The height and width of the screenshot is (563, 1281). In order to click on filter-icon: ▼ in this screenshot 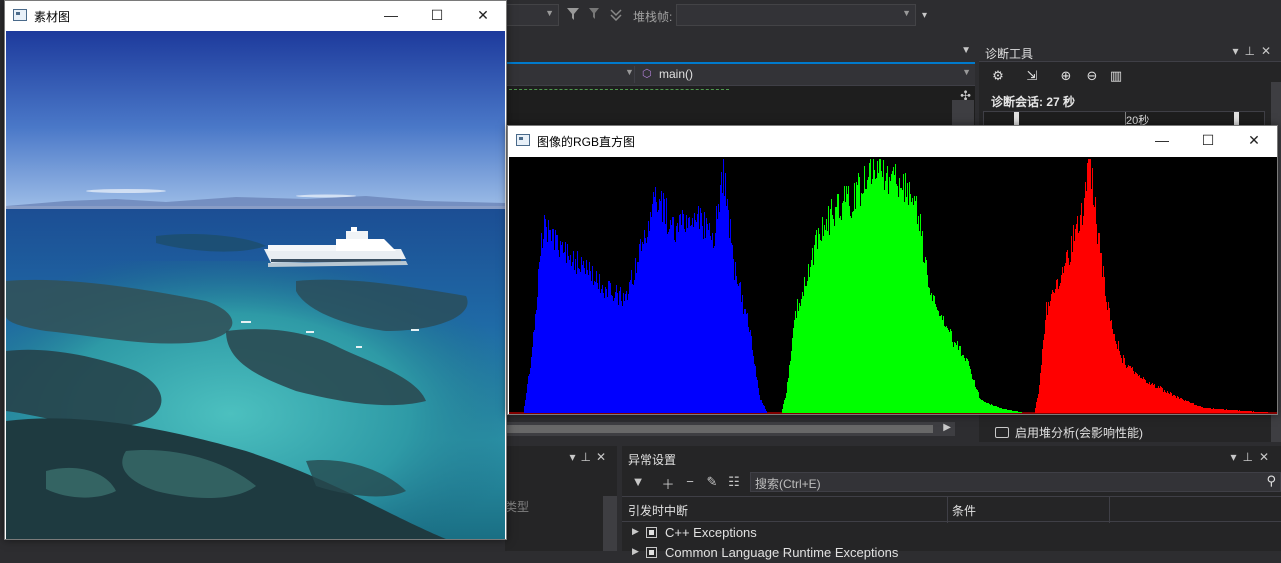, I will do `click(638, 482)`.